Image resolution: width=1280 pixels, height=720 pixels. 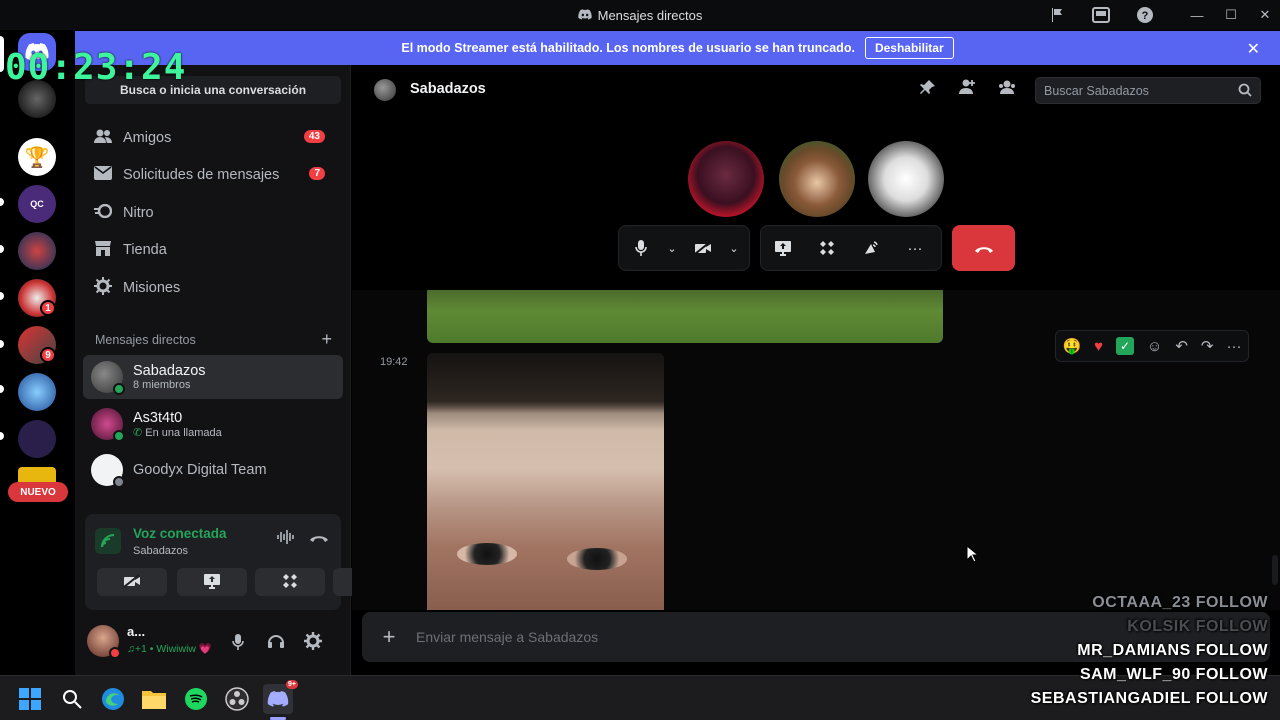 I want to click on edge-browser-icon, so click(x=113, y=699).